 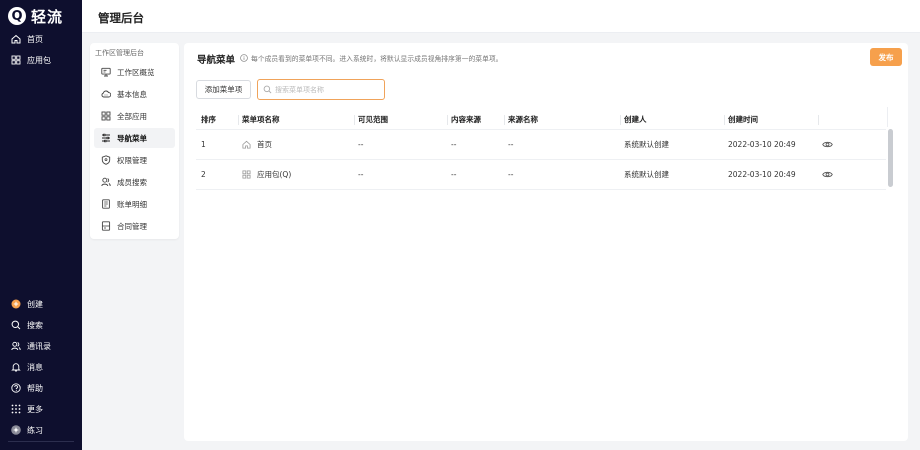 What do you see at coordinates (633, 119) in the screenshot?
I see `column-header-creator: 创建人` at bounding box center [633, 119].